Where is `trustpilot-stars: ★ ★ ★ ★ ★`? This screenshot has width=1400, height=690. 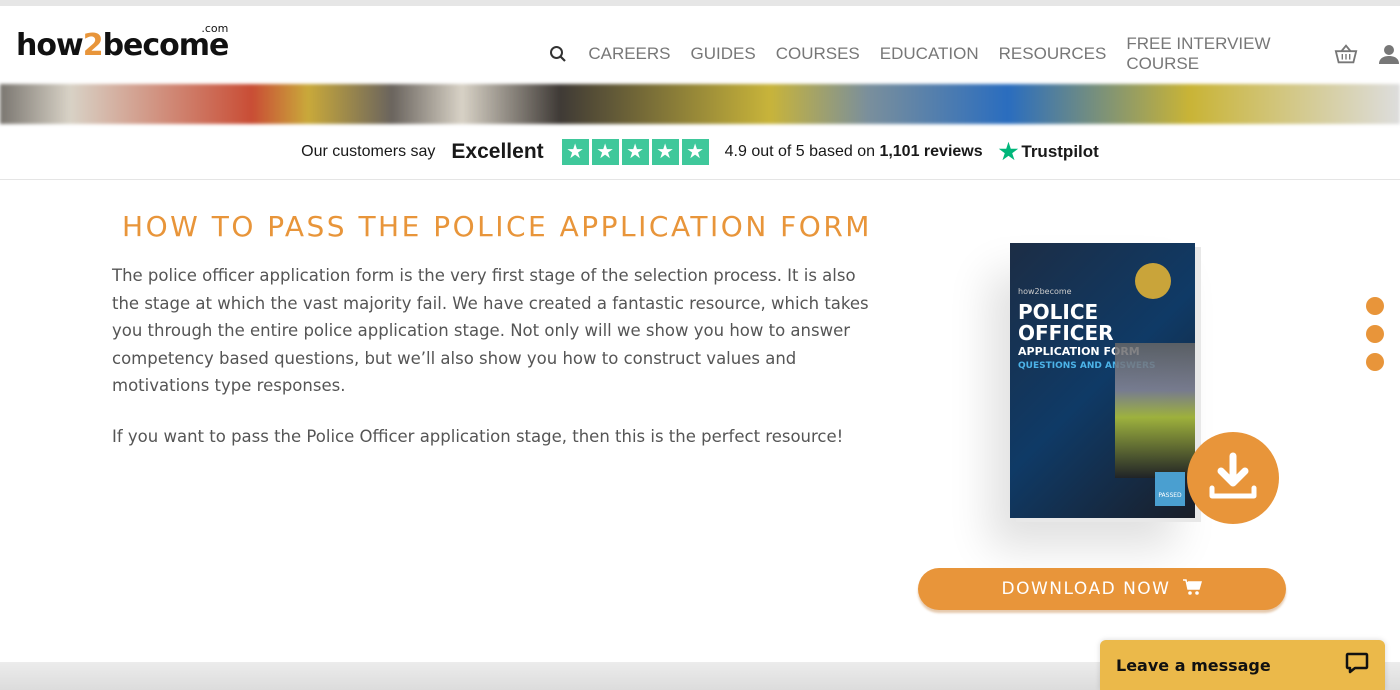
trustpilot-stars: ★ ★ ★ ★ ★ is located at coordinates (635, 151).